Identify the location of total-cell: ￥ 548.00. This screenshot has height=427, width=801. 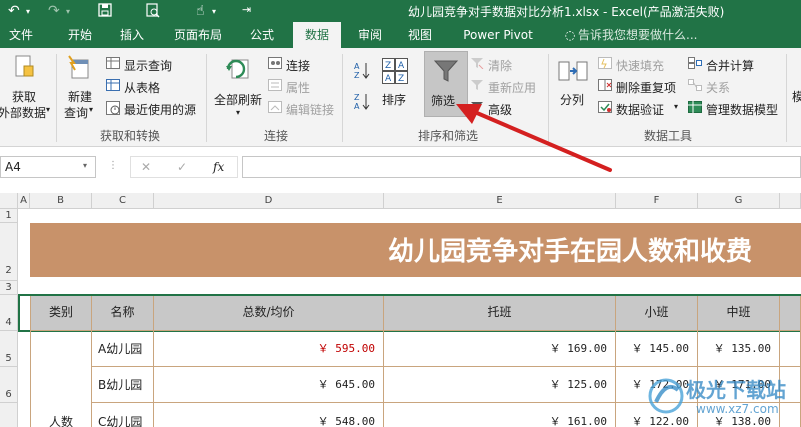
(269, 415).